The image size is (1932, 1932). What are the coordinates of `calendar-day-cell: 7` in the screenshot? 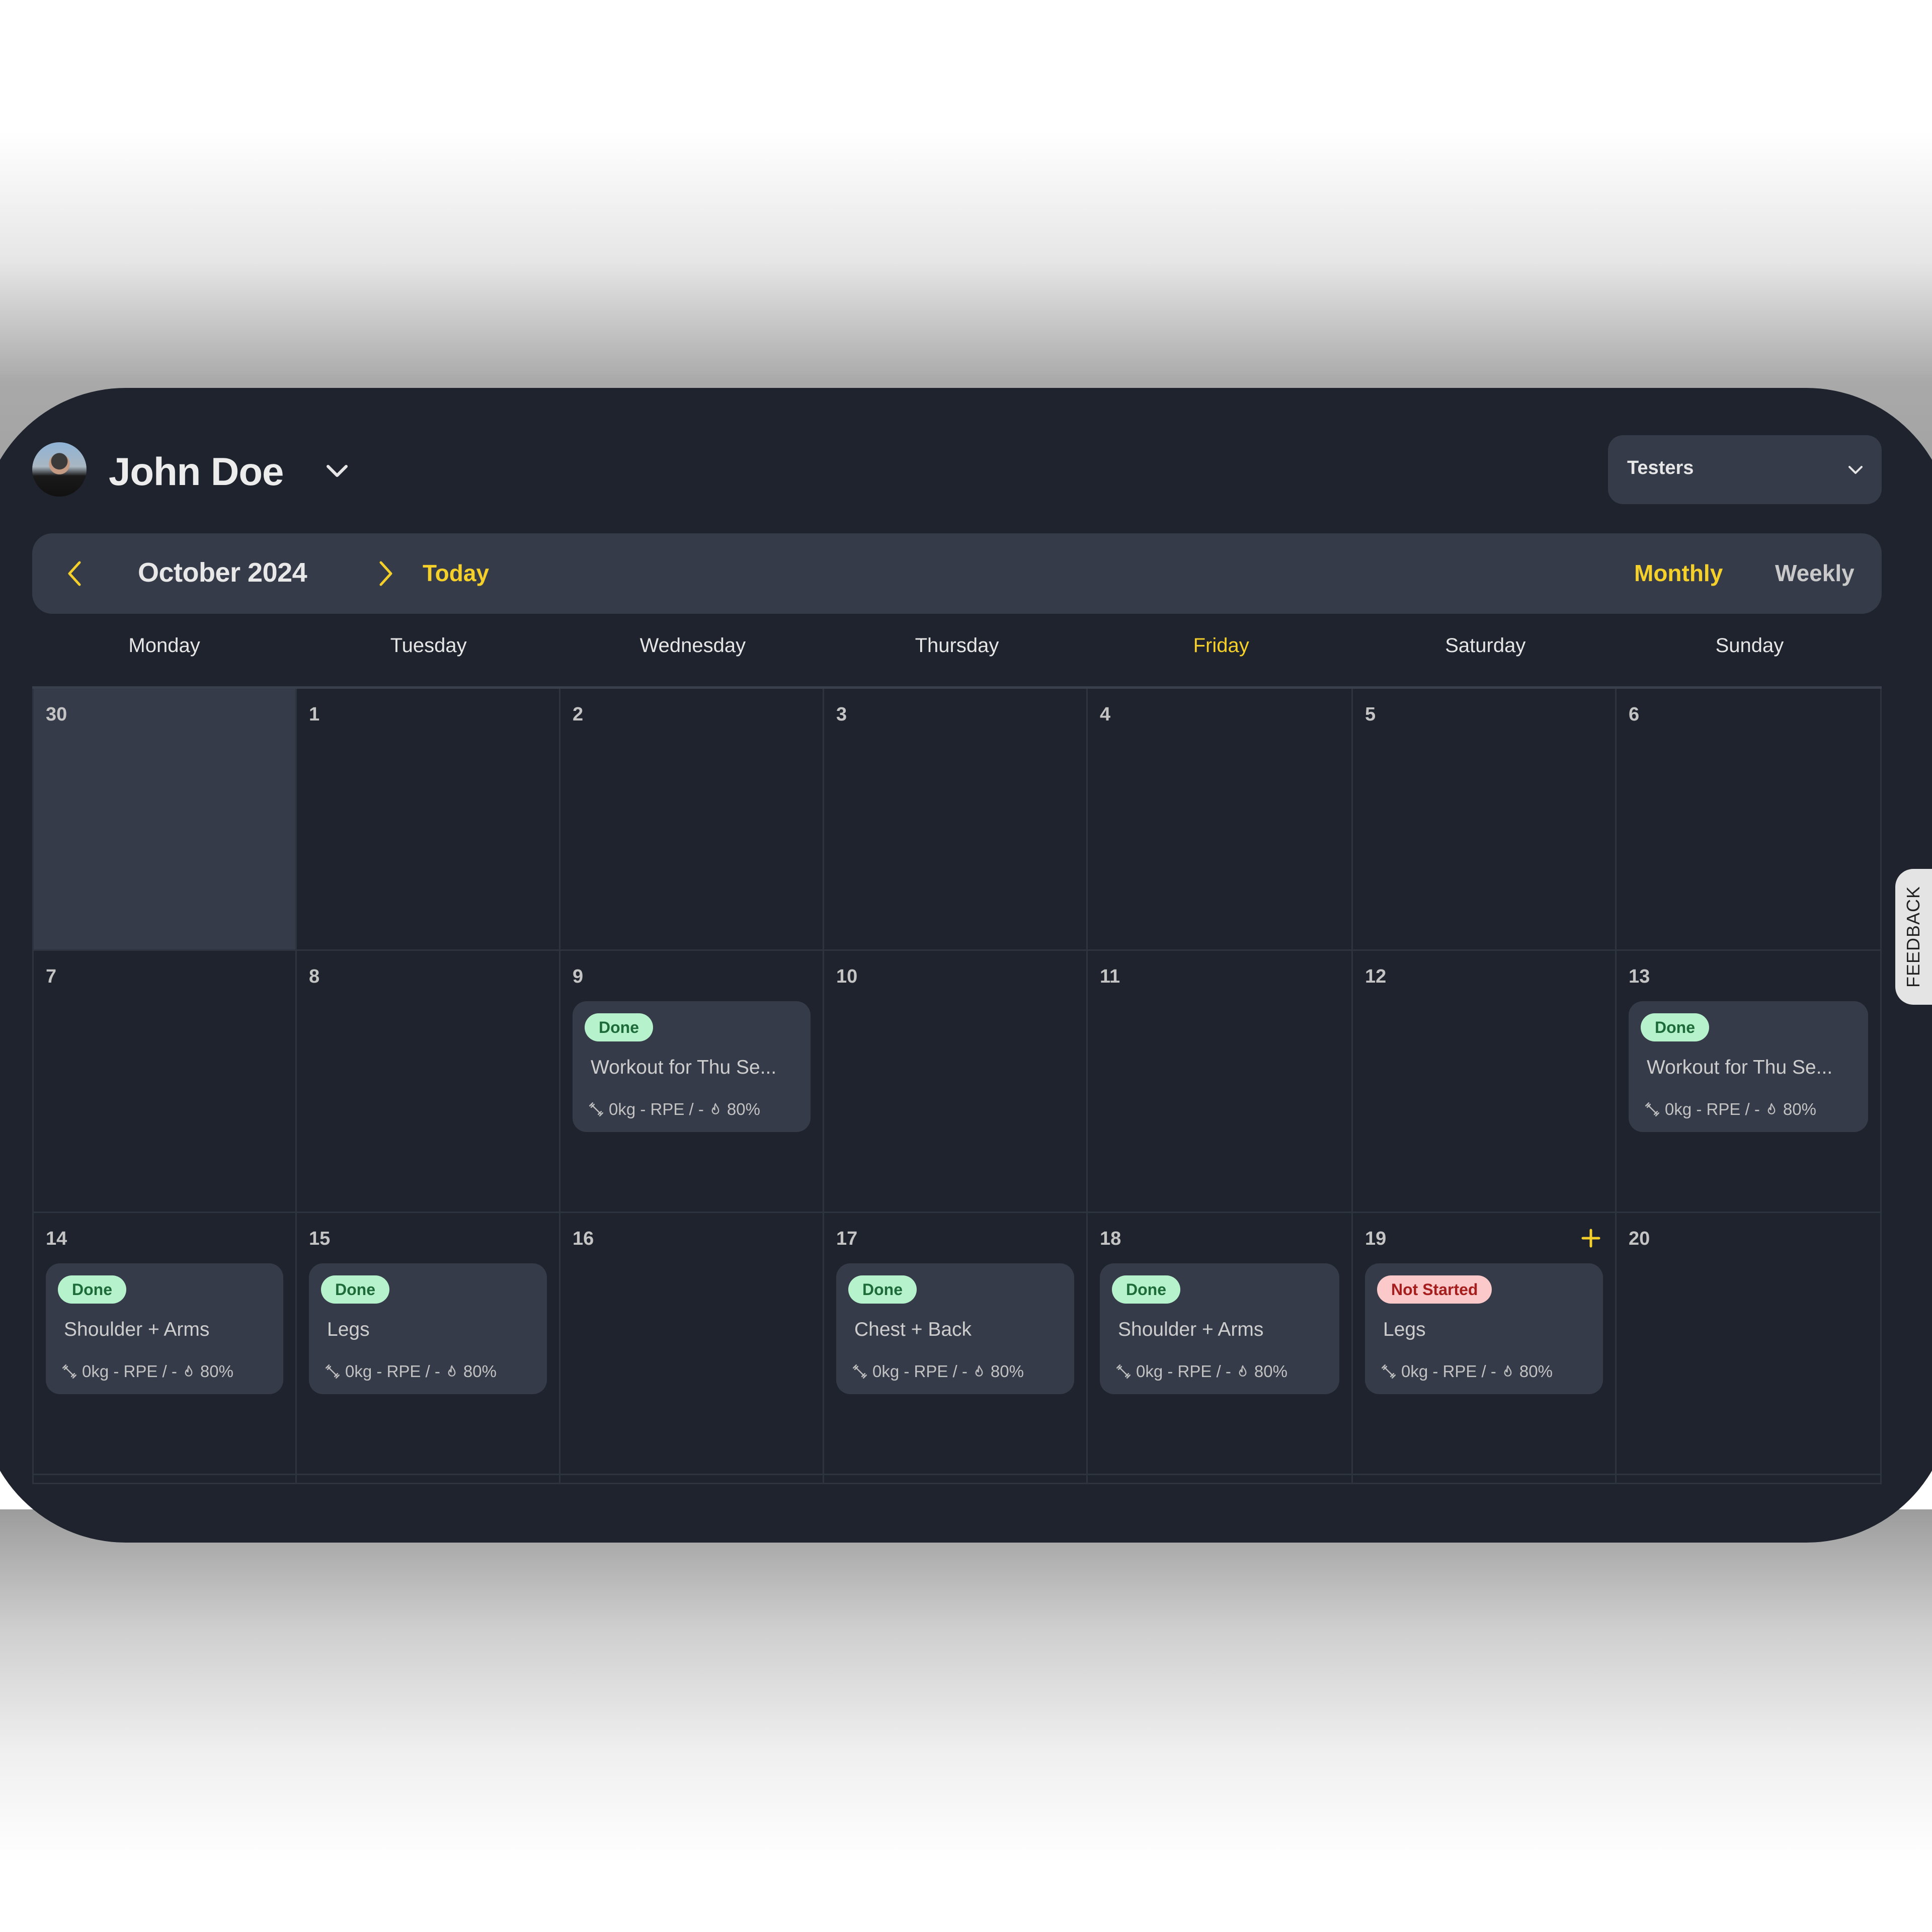 It's located at (165, 1082).